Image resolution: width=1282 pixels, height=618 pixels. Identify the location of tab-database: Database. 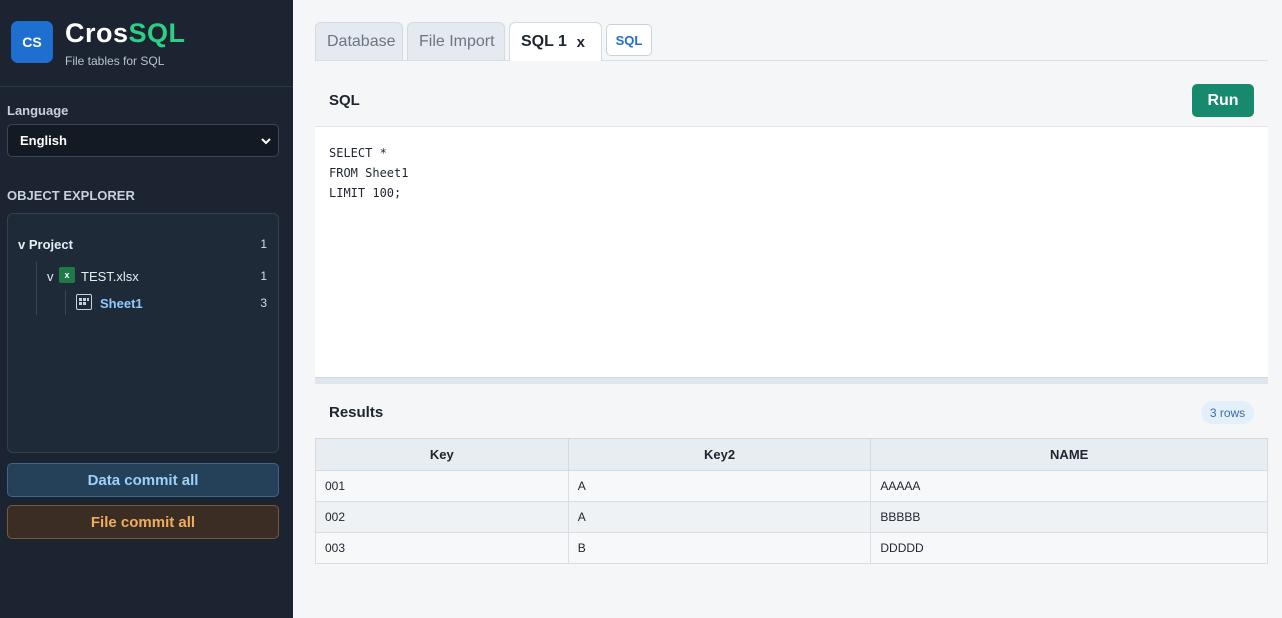
(359, 41).